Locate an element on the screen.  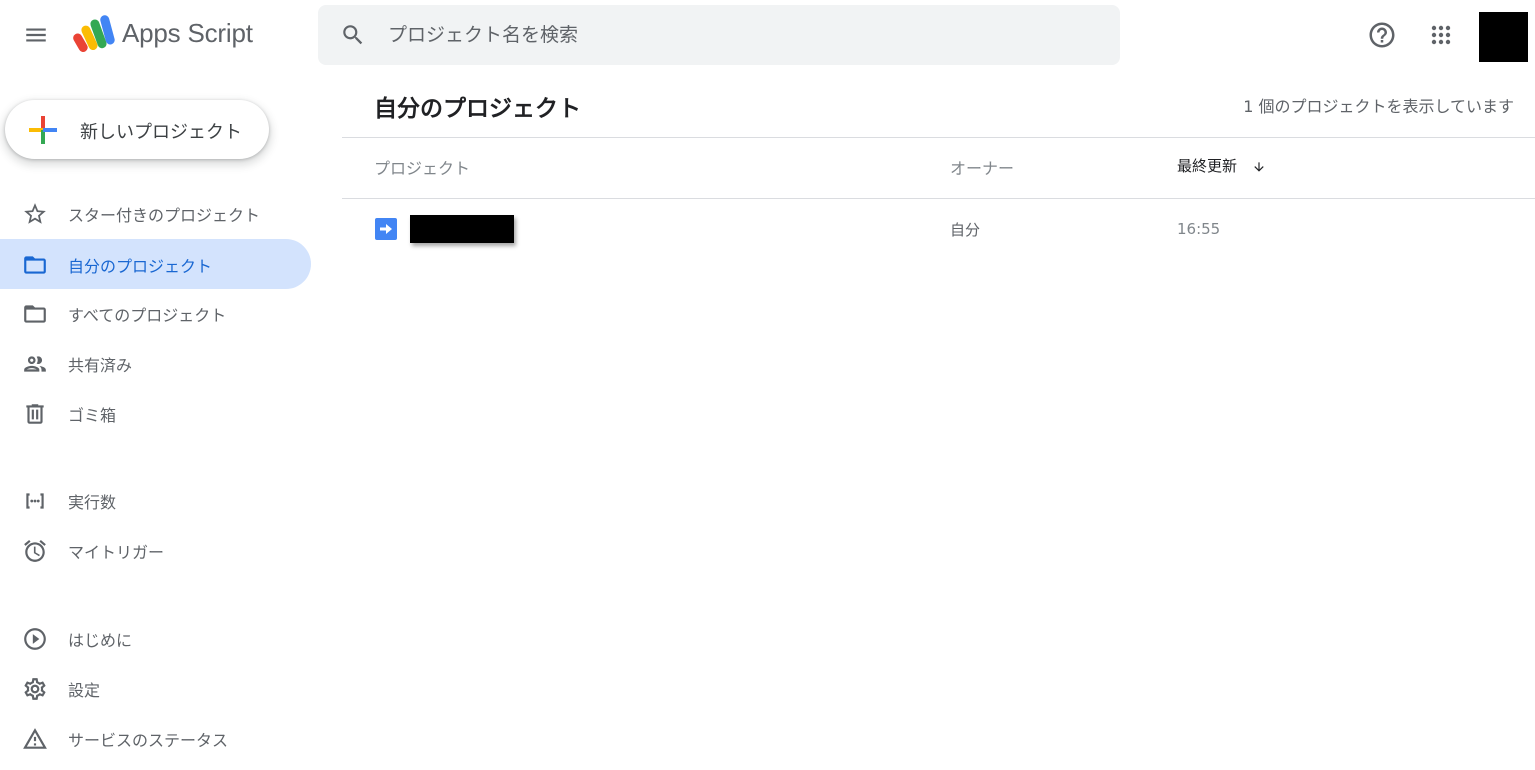
star-icon is located at coordinates (35, 213).